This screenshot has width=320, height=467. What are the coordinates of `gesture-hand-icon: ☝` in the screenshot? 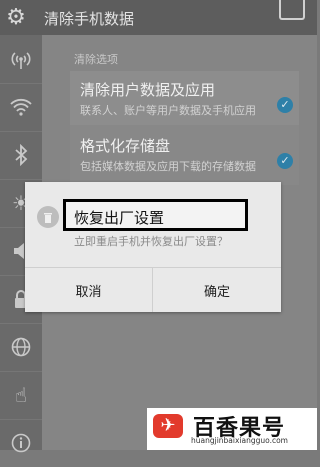 It's located at (21, 395).